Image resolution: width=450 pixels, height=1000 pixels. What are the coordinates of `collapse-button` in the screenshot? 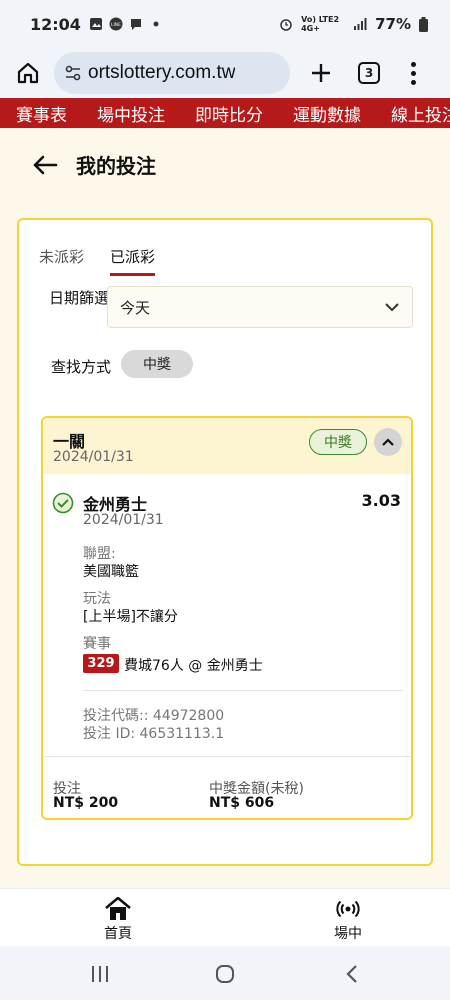 It's located at (388, 442).